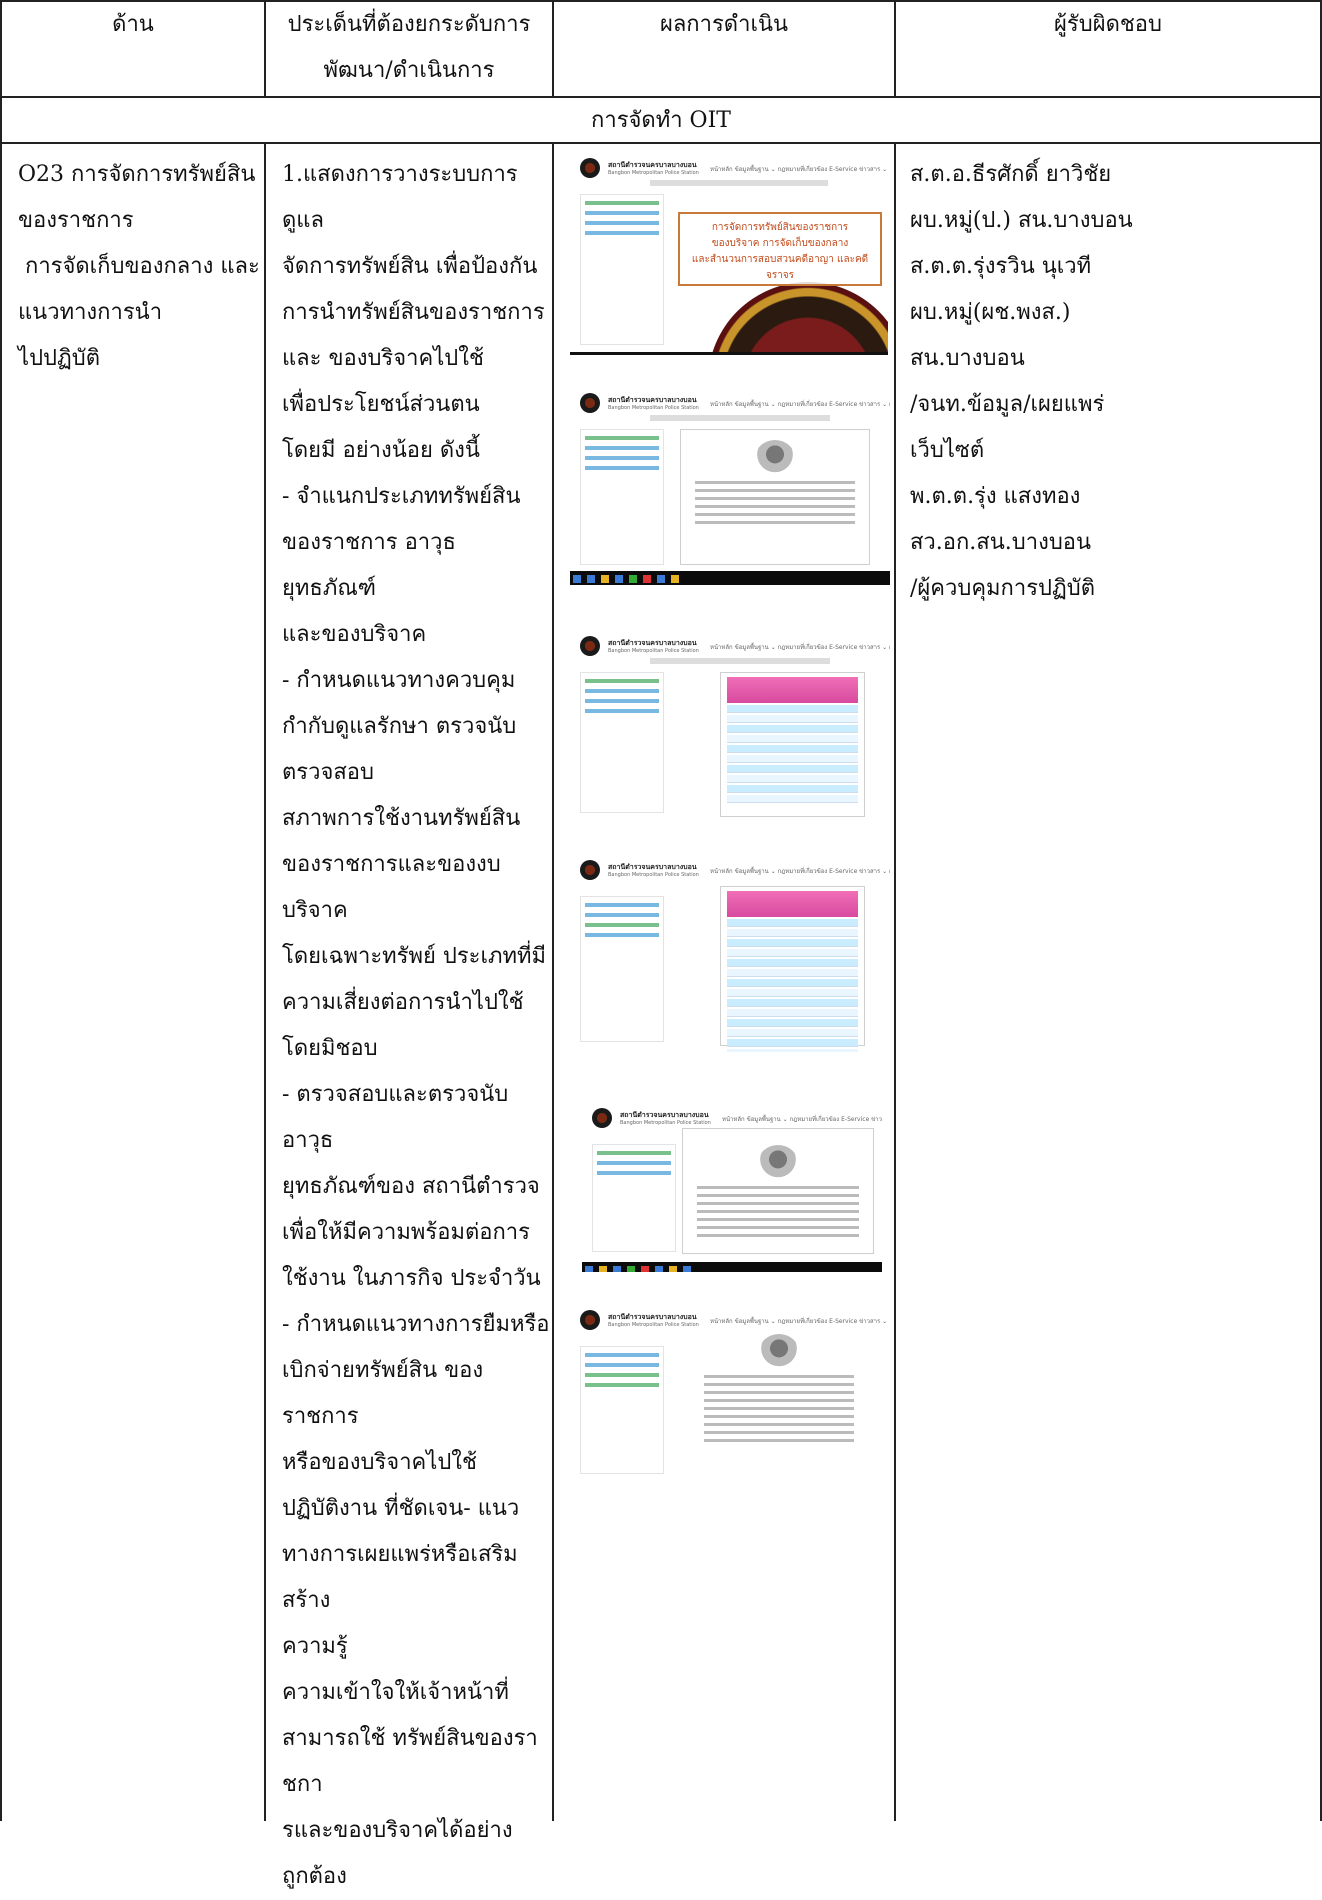 The image size is (1322, 1900). Describe the element at coordinates (1, 910) in the screenshot. I see `table-border-left` at that location.